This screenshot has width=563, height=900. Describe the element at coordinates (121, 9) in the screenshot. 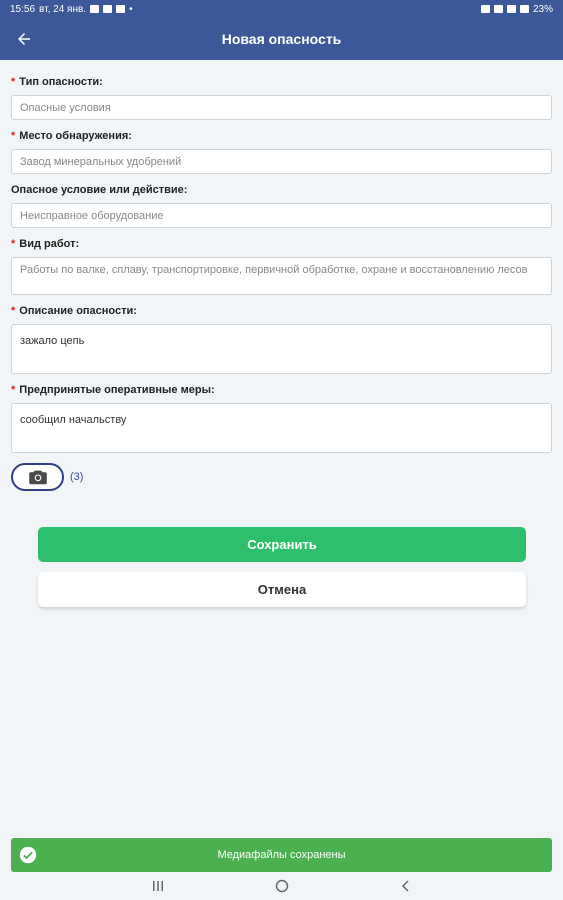

I see `image-icon` at that location.